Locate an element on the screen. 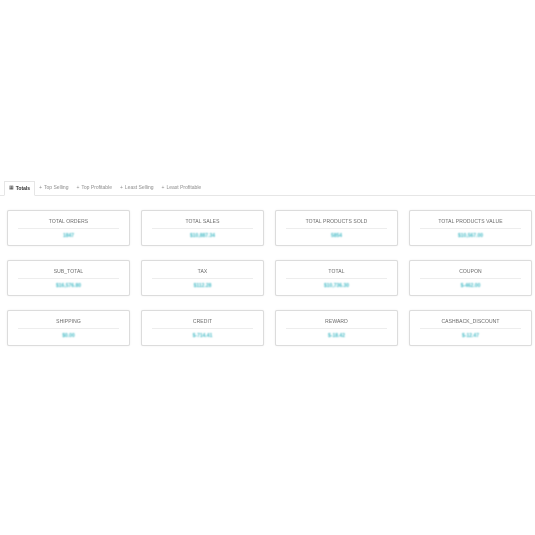  stat-card-total-products-value: TOTAL PRODUCTS VALUE $10,567.00 is located at coordinates (470, 228).